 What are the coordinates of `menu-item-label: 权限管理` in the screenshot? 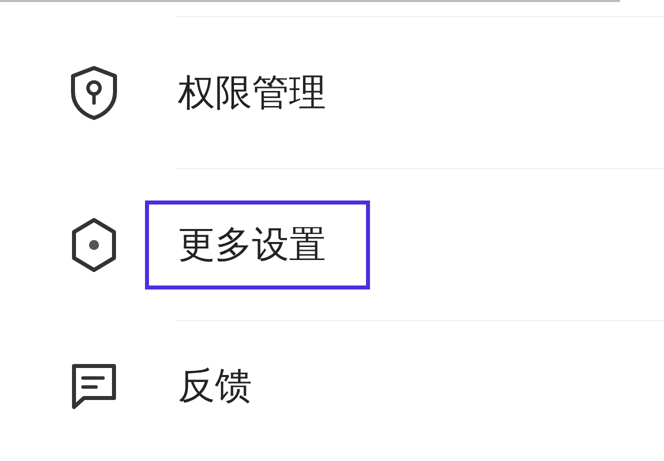 It's located at (252, 93).